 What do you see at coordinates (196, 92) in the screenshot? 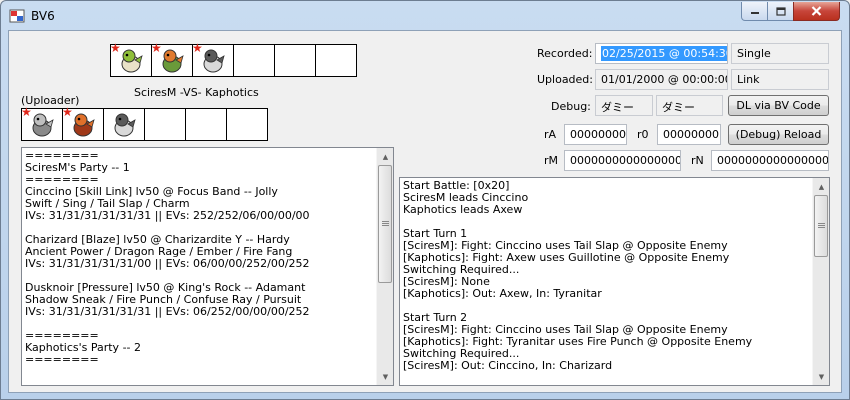
I see `versus-label: SciresM -VS- Kaphotics` at bounding box center [196, 92].